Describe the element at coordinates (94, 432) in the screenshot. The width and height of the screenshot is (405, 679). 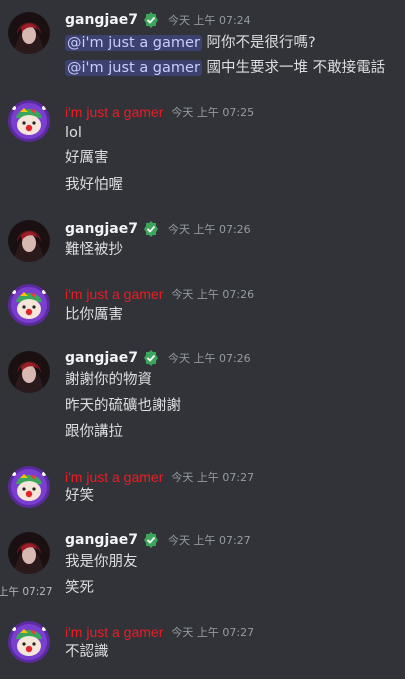
I see `message-line: 跟你講拉` at that location.